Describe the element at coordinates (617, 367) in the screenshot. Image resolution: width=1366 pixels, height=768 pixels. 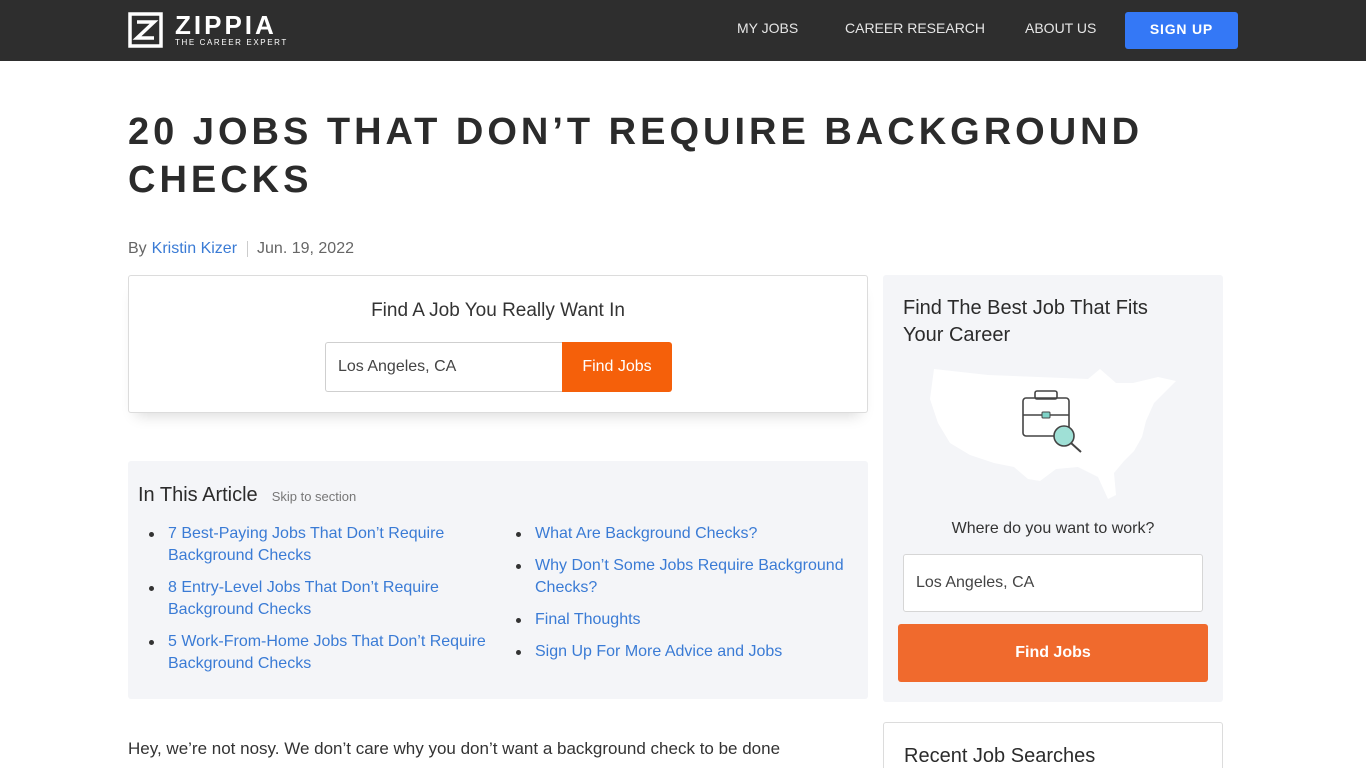
I see `find-jobs-button: Find Jobs` at that location.